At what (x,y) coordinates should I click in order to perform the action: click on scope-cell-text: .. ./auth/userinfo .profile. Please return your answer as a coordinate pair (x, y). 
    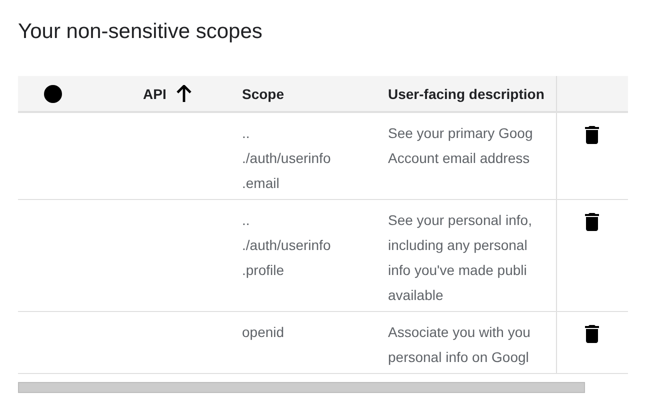
    Looking at the image, I should click on (286, 245).